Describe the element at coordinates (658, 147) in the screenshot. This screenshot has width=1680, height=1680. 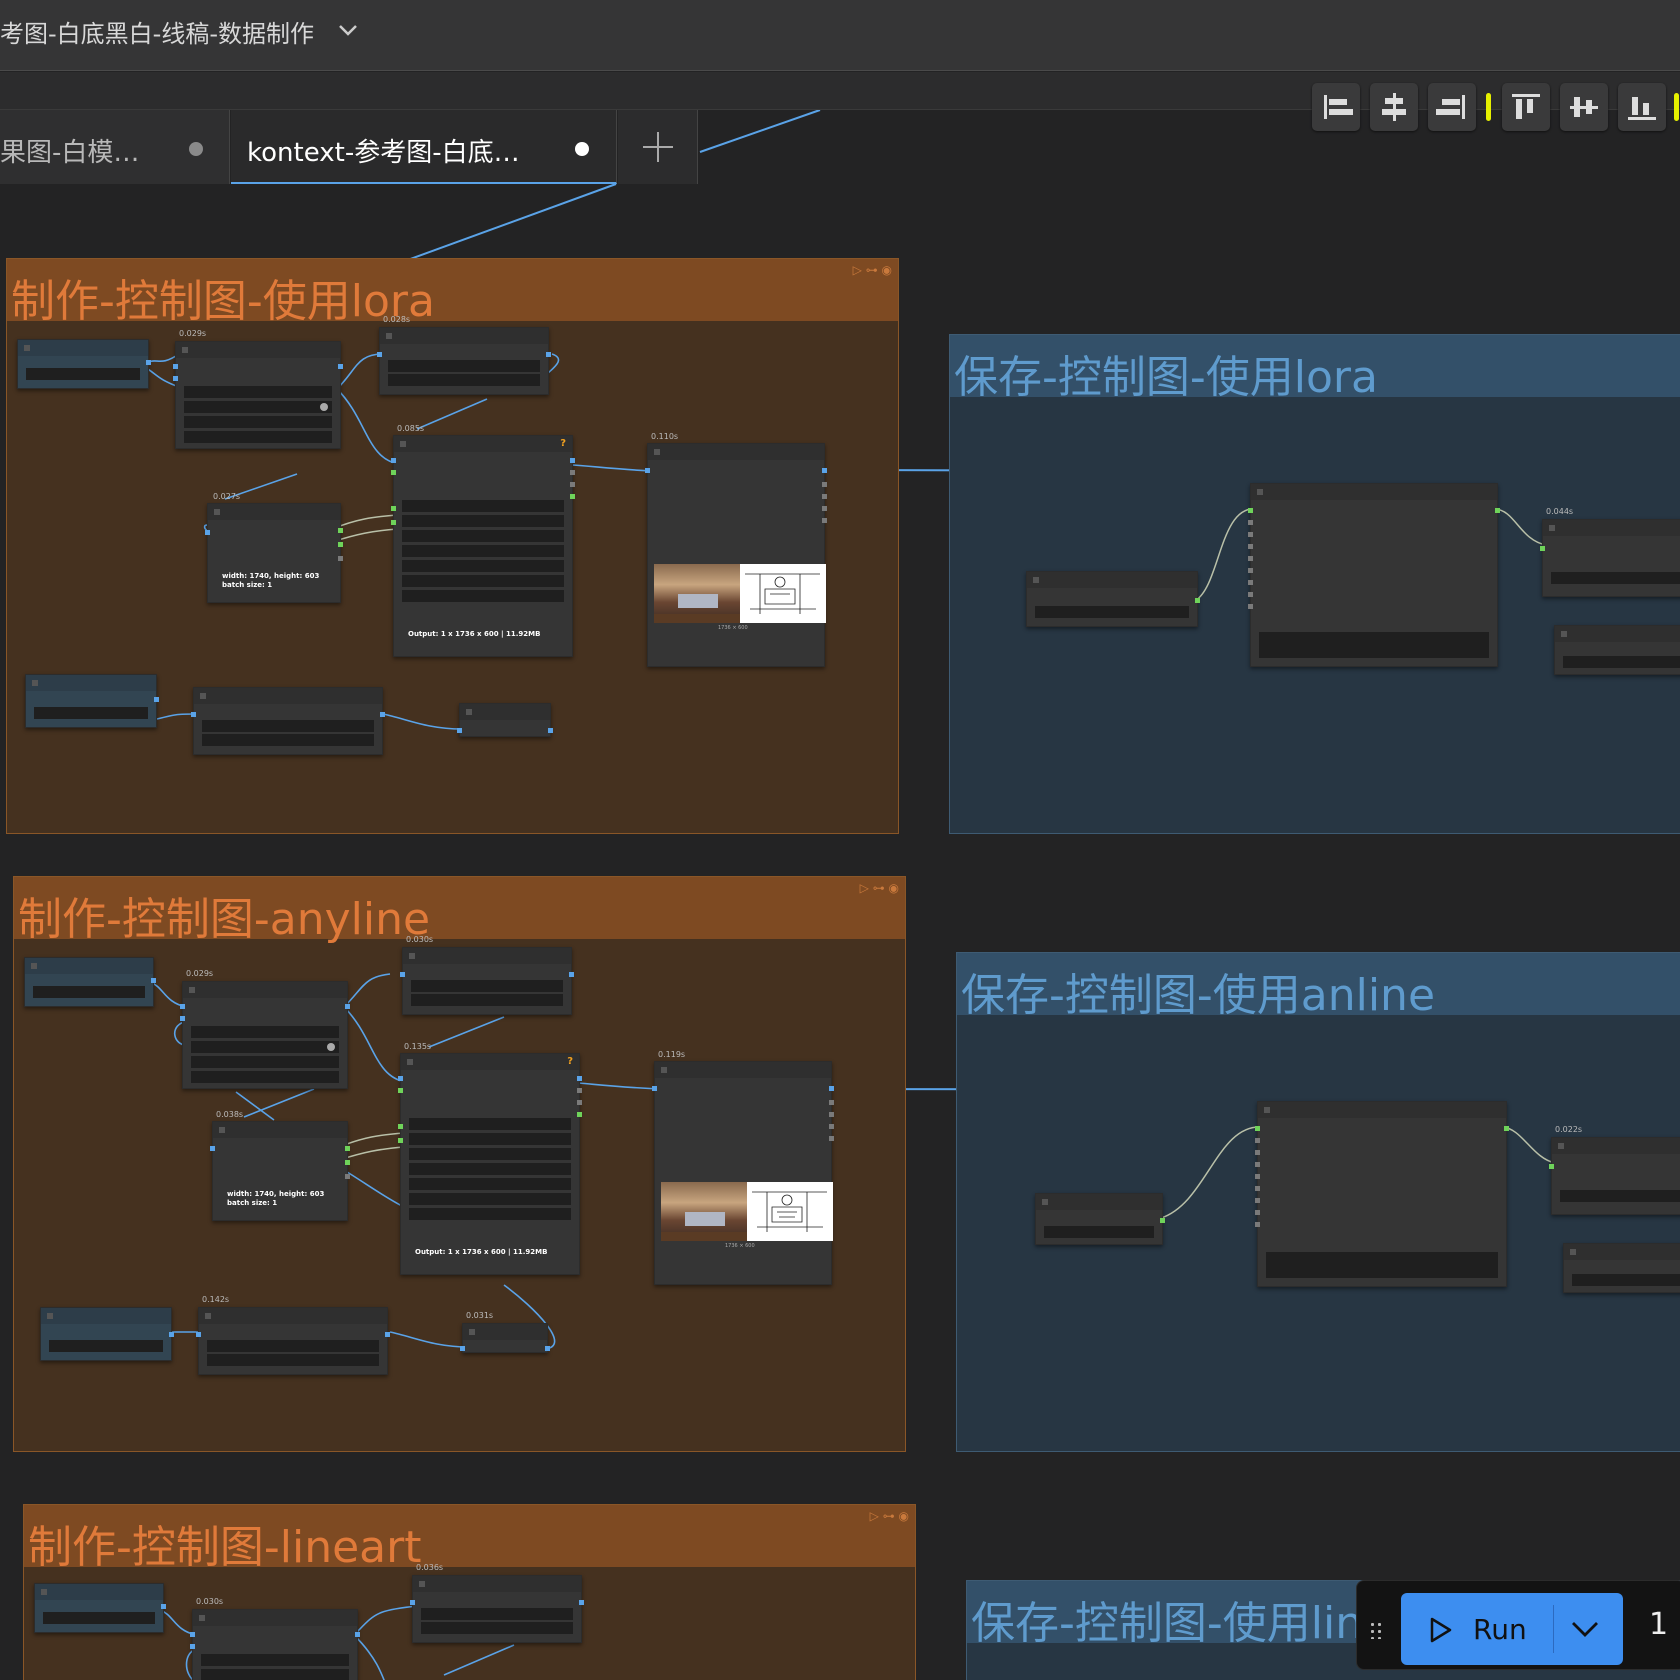
I see `add-tab-button` at that location.